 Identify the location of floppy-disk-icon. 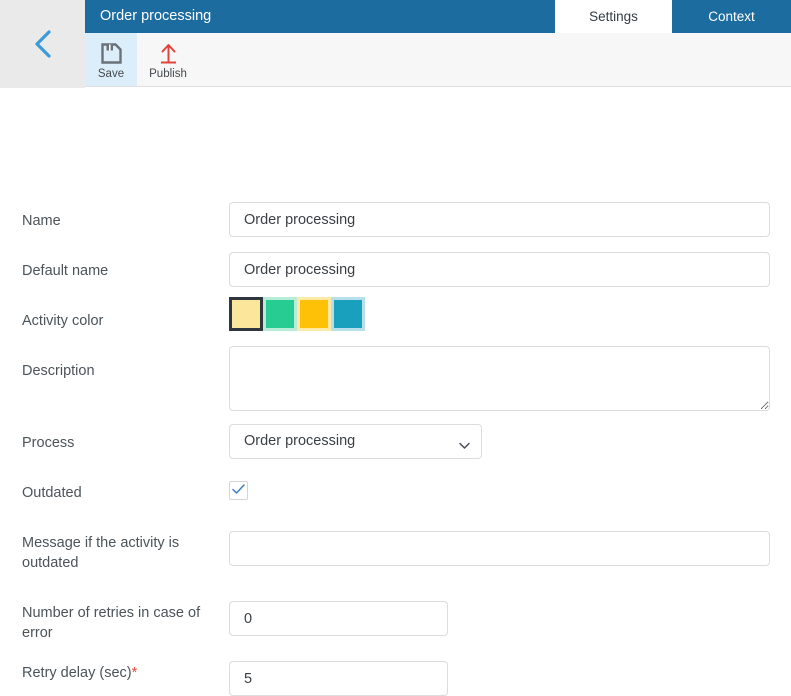
(111, 52).